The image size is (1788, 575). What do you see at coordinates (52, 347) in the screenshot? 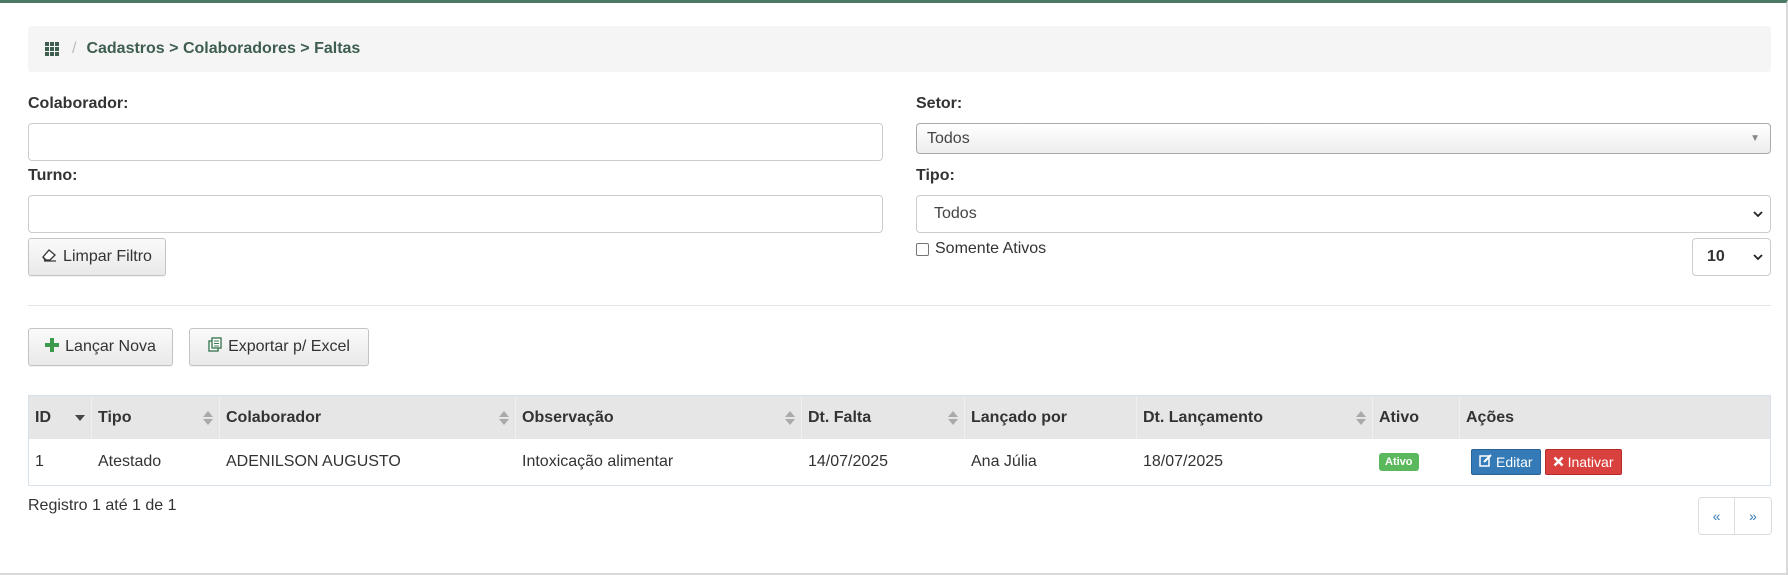
I see `plus-icon` at bounding box center [52, 347].